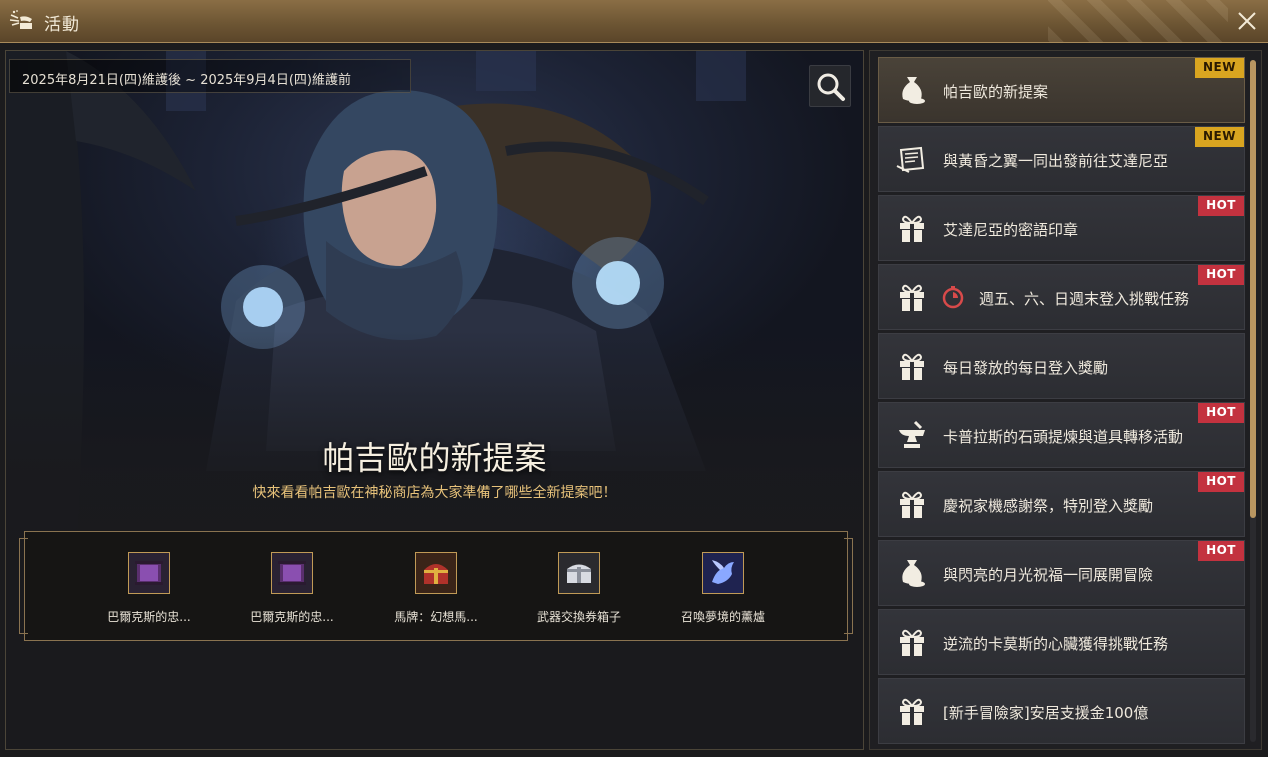 This screenshot has width=1268, height=757. Describe the element at coordinates (1011, 230) in the screenshot. I see `event-list-item-label: 艾達尼亞的密語印章` at that location.